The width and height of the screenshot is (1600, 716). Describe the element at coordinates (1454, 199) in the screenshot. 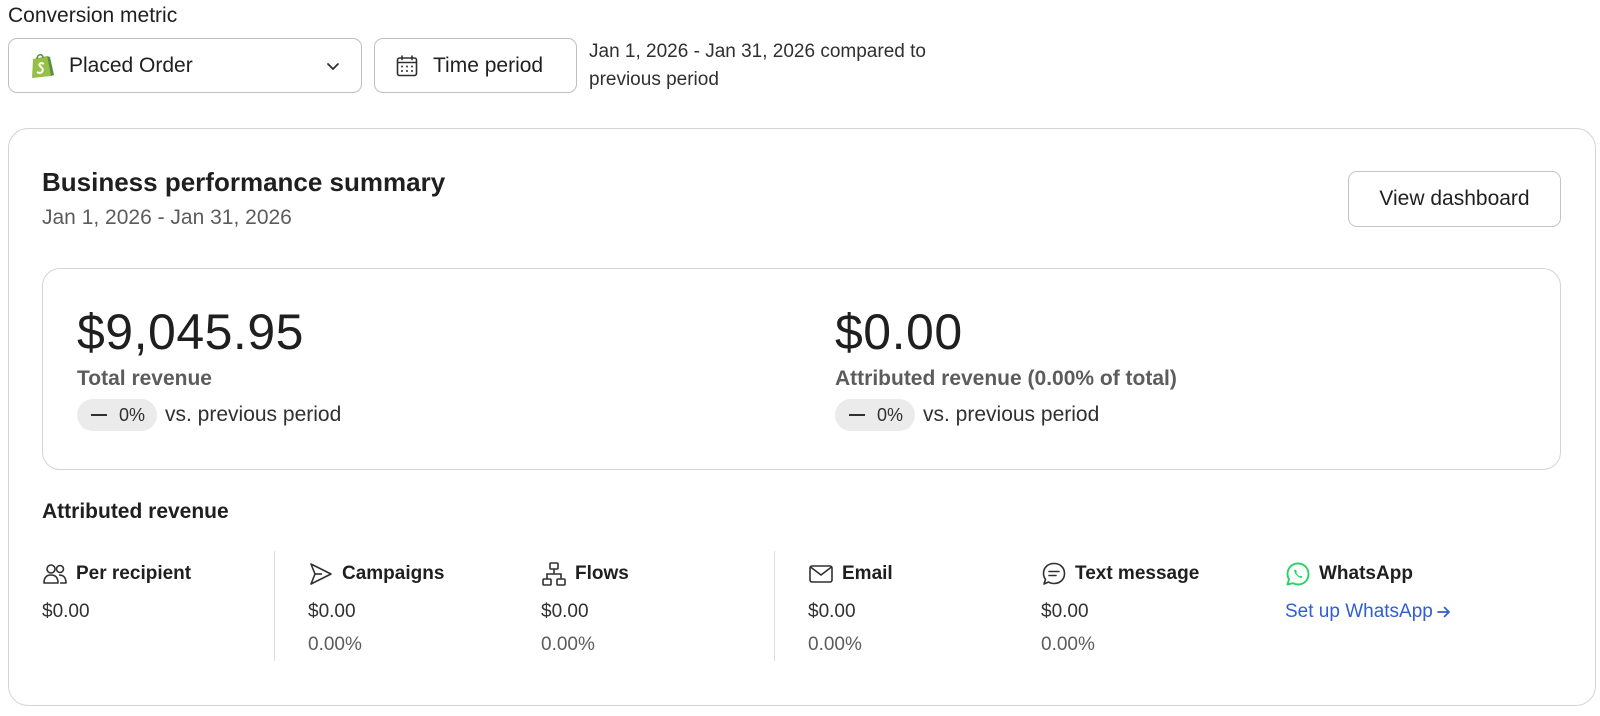

I see `view-dashboard-button: View dashboard` at that location.